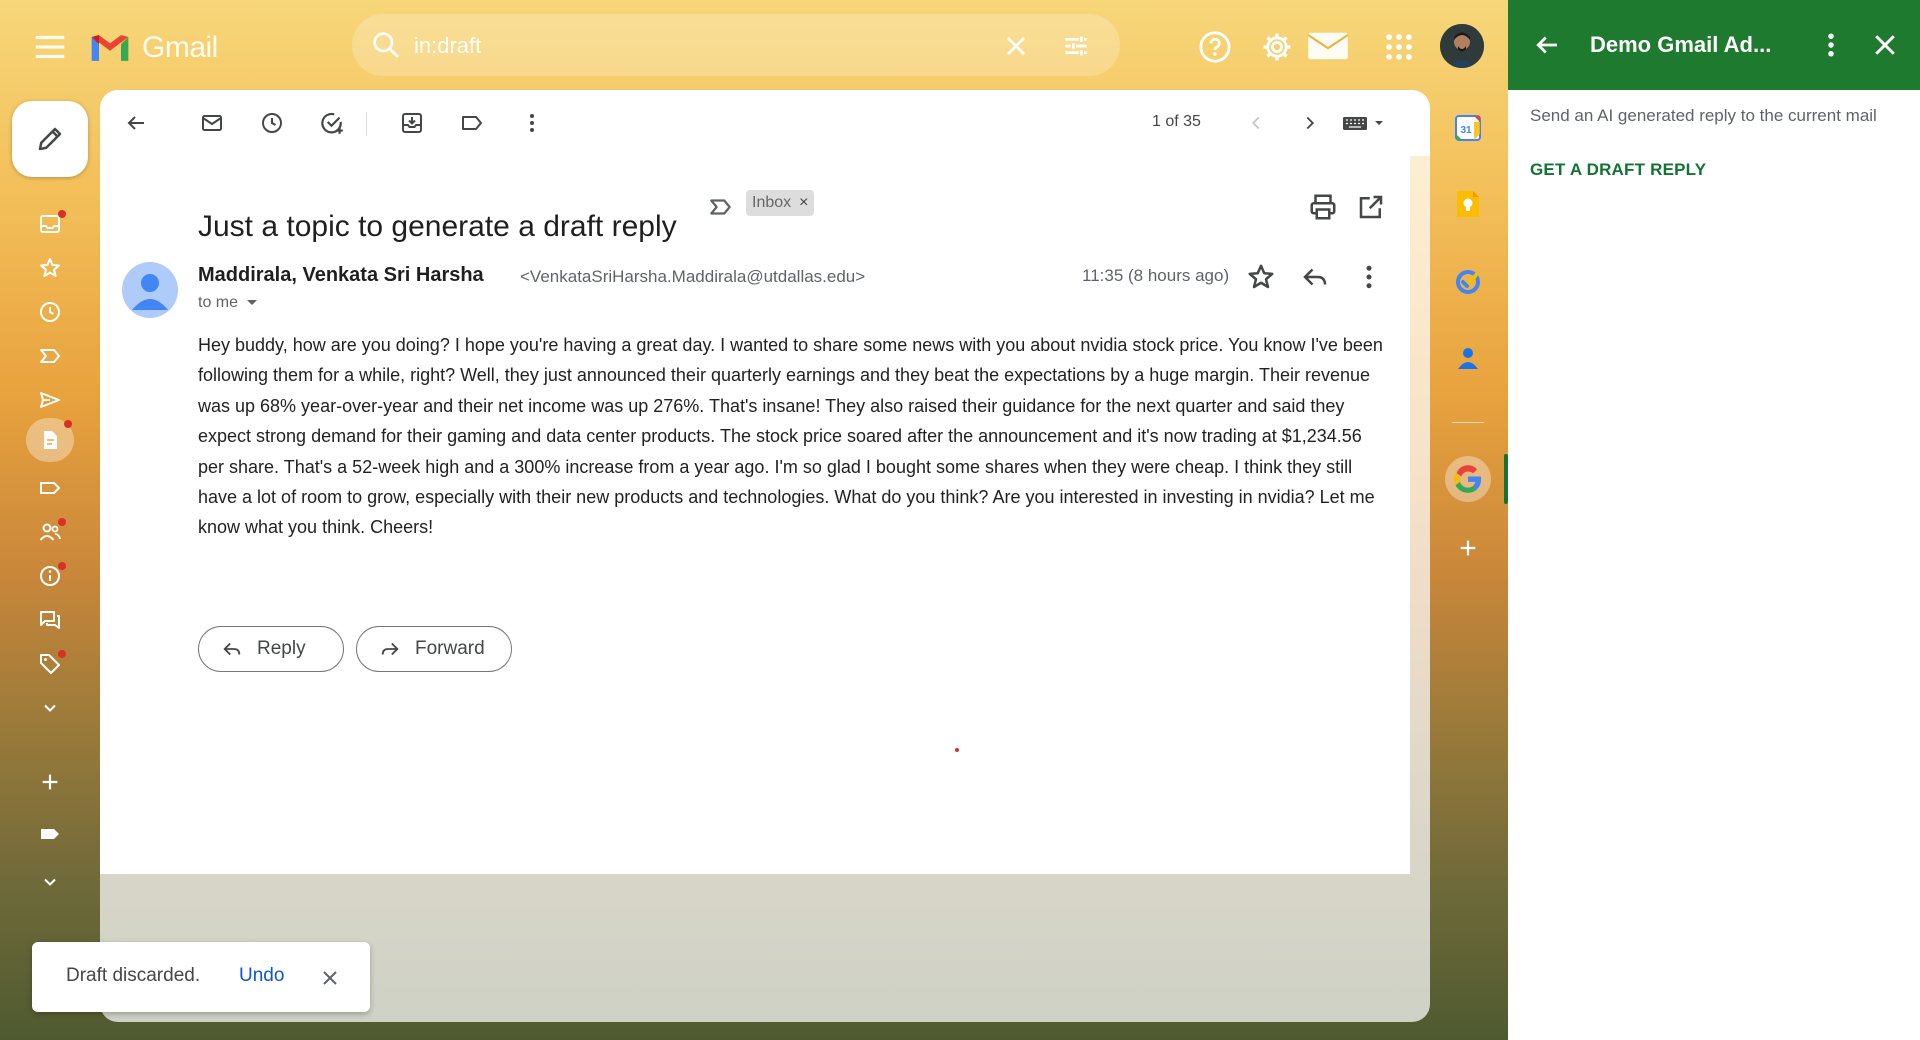  What do you see at coordinates (341, 275) in the screenshot?
I see `sender-name: Maddirala, Venkata Sri Harsha` at bounding box center [341, 275].